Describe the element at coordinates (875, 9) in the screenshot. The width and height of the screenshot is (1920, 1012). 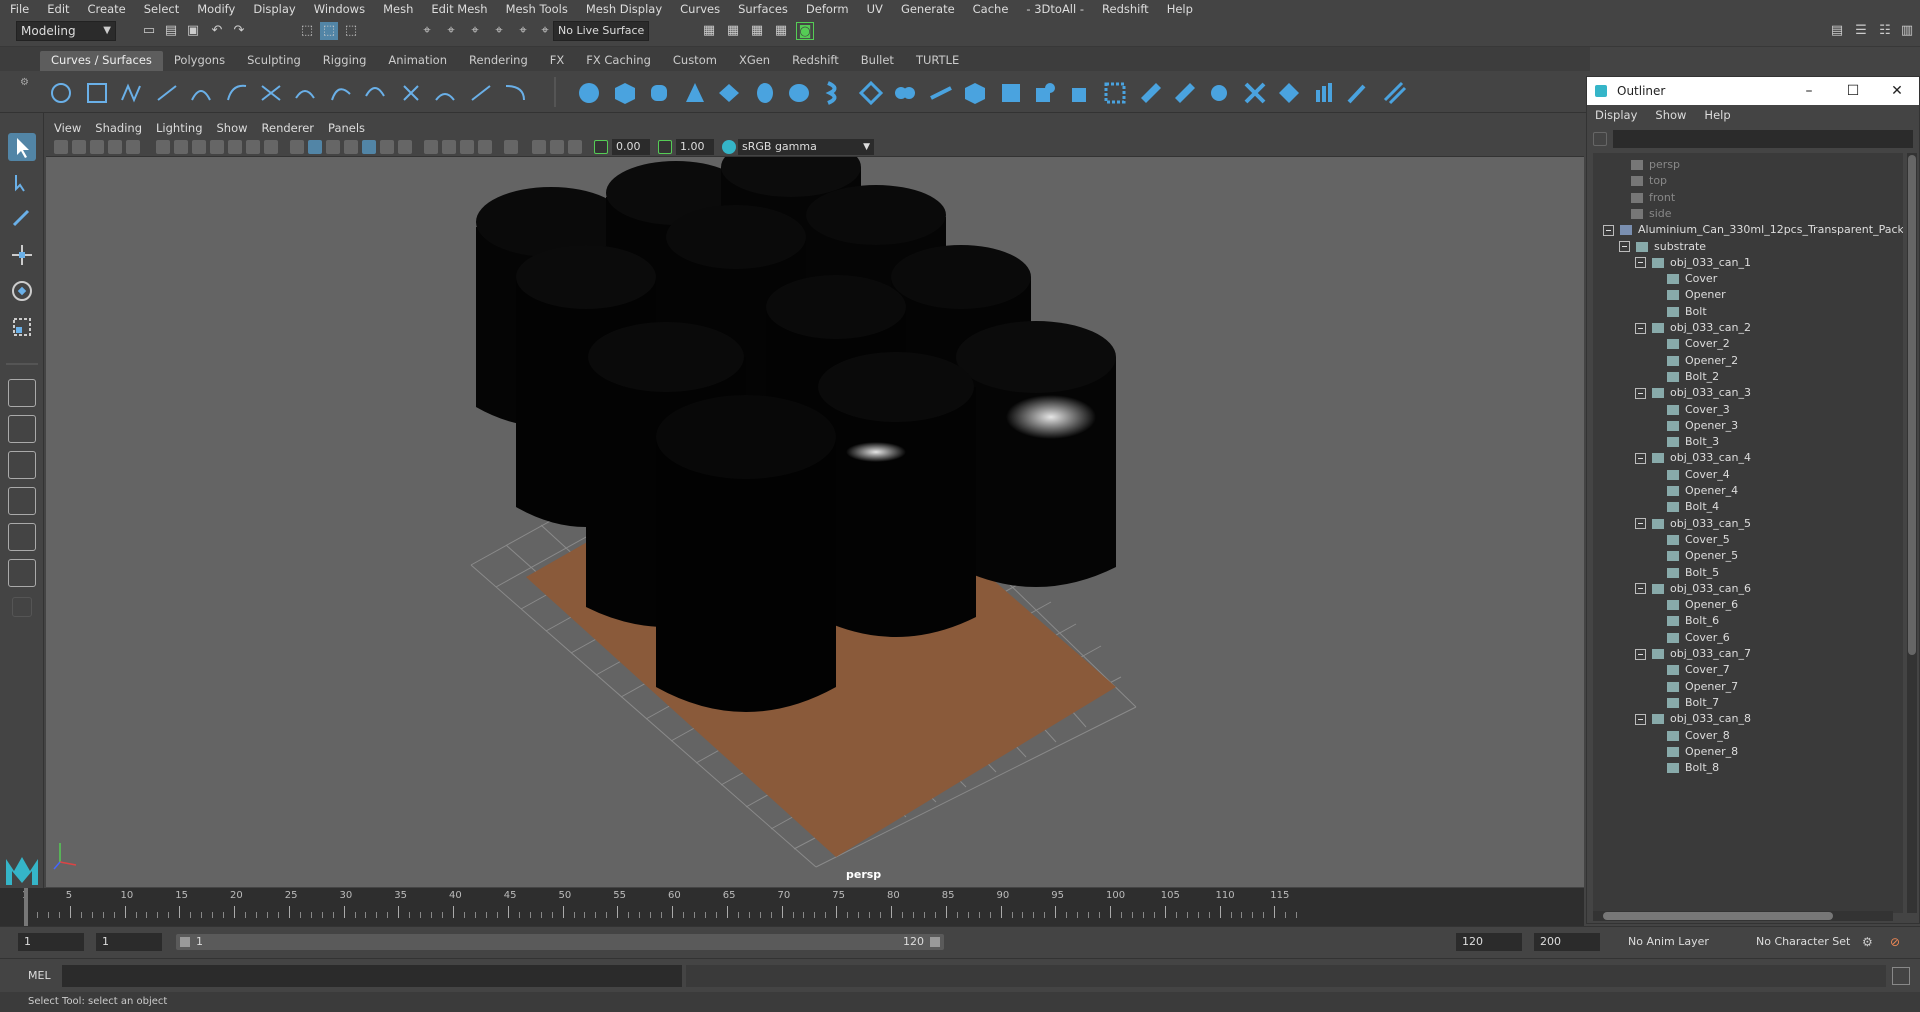
I see `menu-uv: UV` at that location.